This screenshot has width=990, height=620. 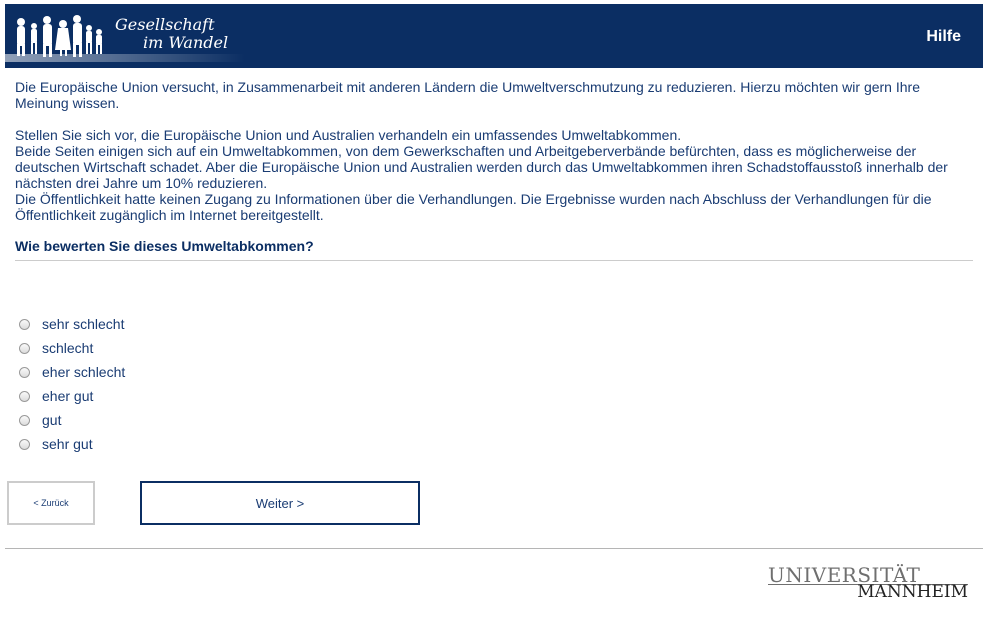 I want to click on option-label: eher schlecht, so click(x=83, y=372).